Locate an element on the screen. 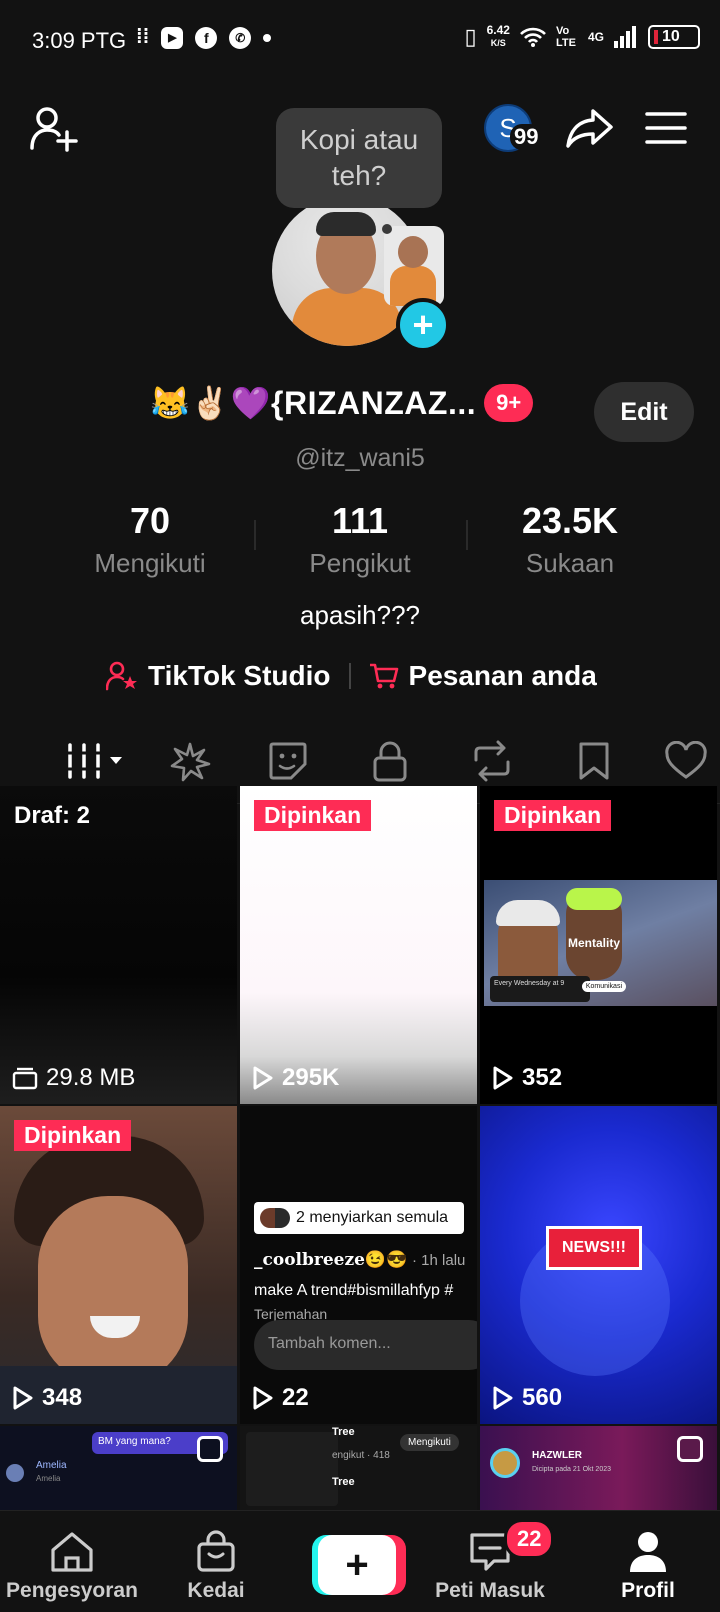 This screenshot has width=720, height=1612. vibrate-icon: ▯ is located at coordinates (470, 36).